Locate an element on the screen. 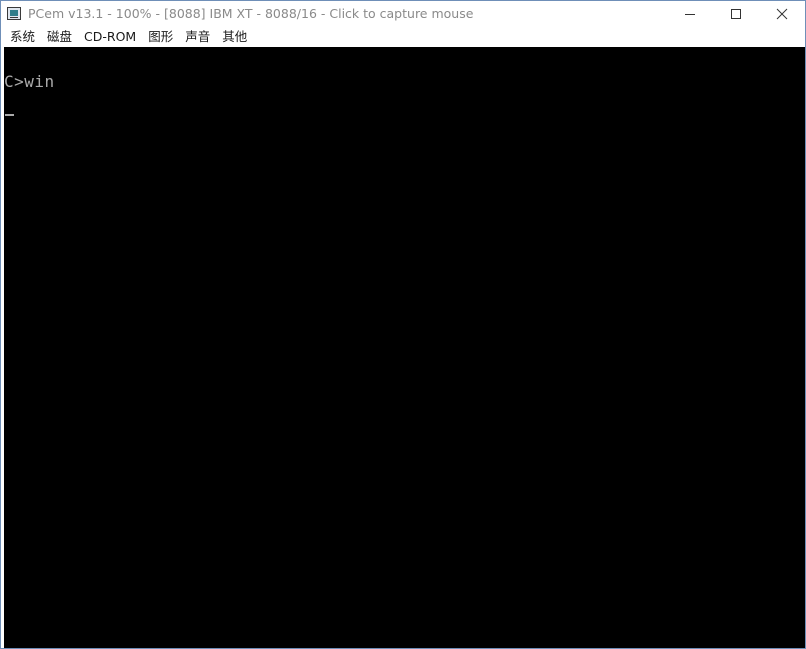 The height and width of the screenshot is (649, 806). minimize-icon is located at coordinates (690, 14).